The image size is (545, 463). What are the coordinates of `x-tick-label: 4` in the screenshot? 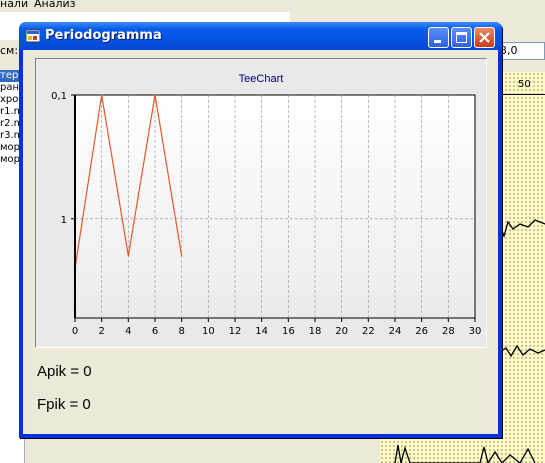 It's located at (128, 331).